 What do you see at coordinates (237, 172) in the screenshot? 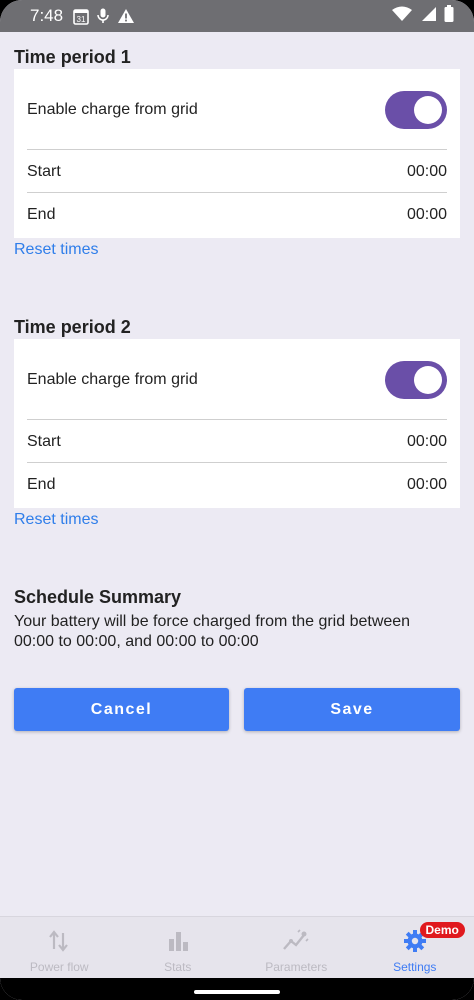
I see `period-1-start-row: Start 00:00` at bounding box center [237, 172].